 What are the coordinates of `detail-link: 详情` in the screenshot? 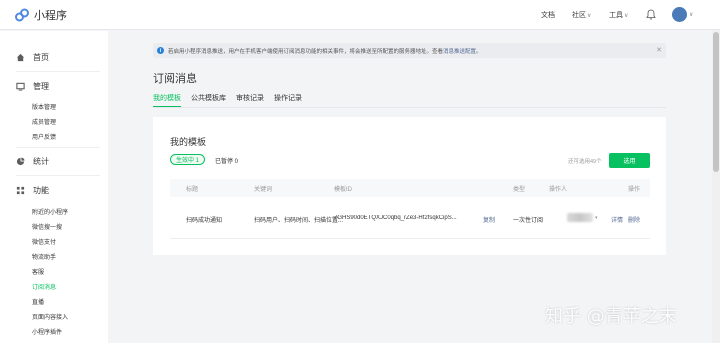 It's located at (617, 219).